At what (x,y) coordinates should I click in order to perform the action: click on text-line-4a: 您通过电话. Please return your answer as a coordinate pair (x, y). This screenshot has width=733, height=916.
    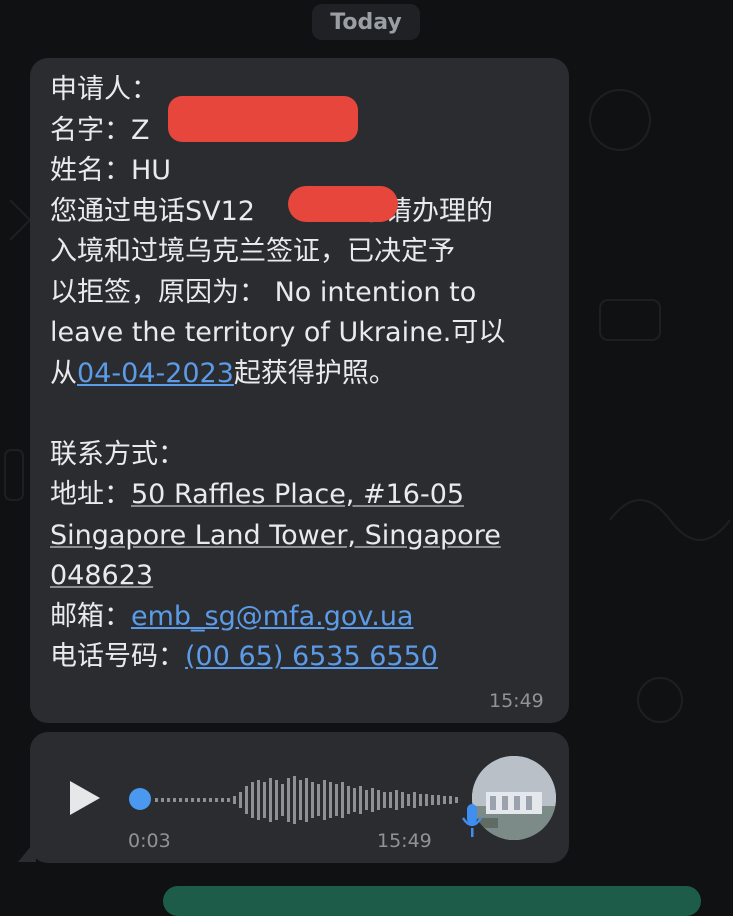
    Looking at the image, I should click on (117, 211).